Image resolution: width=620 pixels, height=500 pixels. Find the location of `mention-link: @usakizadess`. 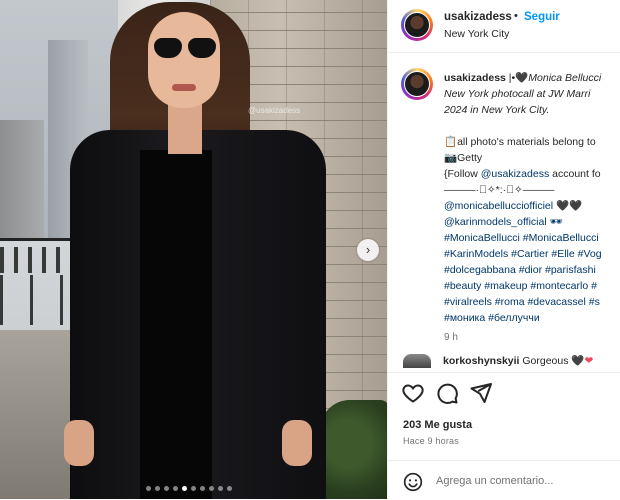

mention-link: @usakizadess is located at coordinates (515, 174).